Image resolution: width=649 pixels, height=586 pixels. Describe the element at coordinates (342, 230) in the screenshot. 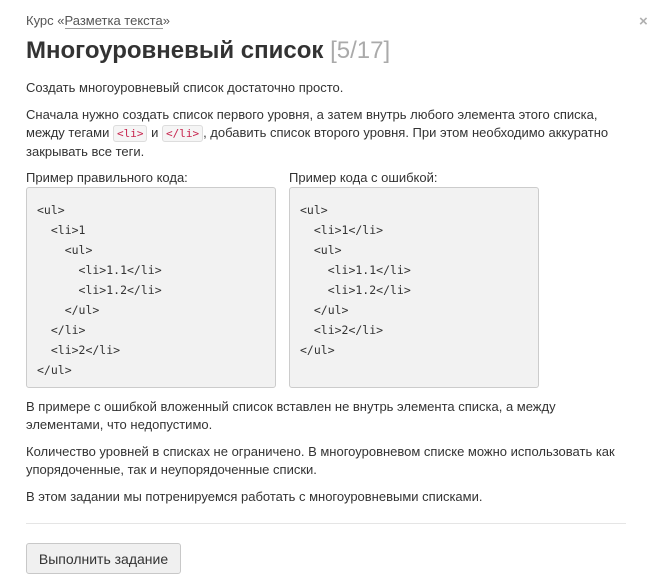

I see `code-line: <li>1</li>` at that location.